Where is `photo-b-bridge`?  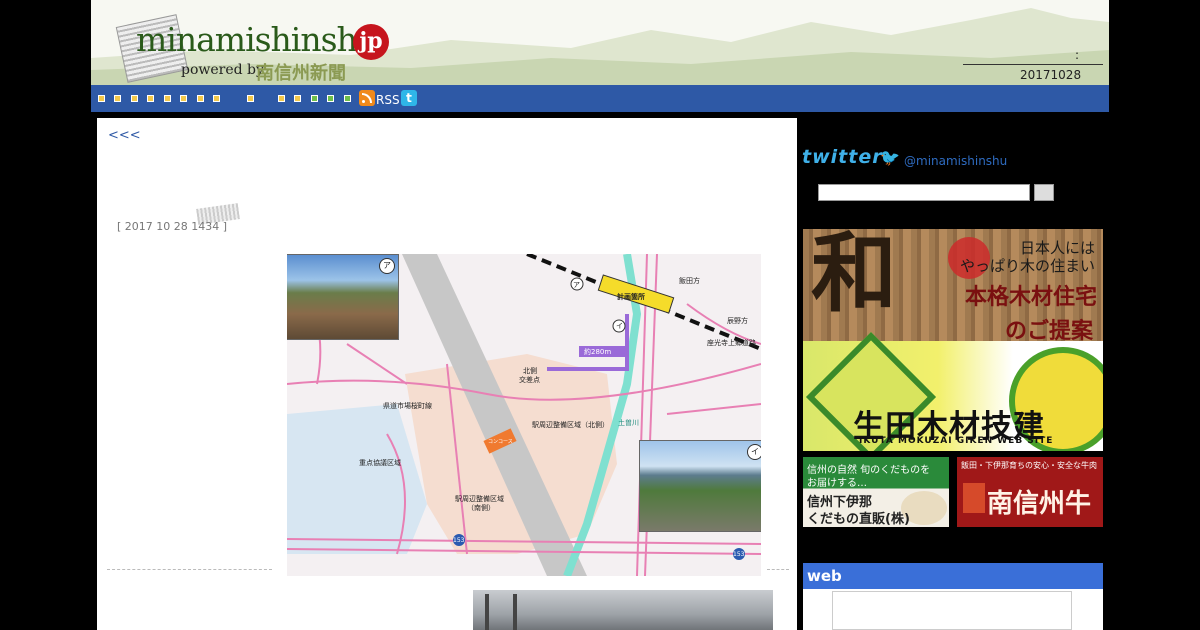
photo-b-bridge is located at coordinates (700, 486).